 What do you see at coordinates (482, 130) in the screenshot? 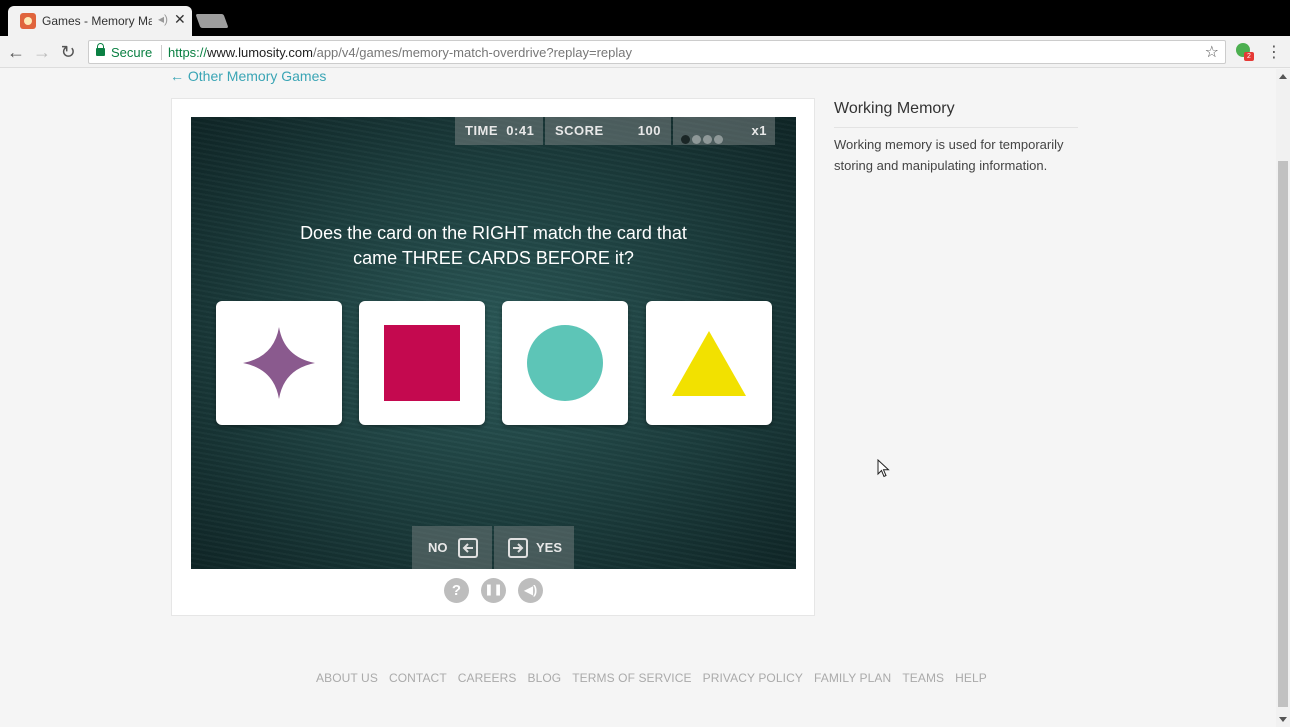
I see `time-label: TIME` at bounding box center [482, 130].